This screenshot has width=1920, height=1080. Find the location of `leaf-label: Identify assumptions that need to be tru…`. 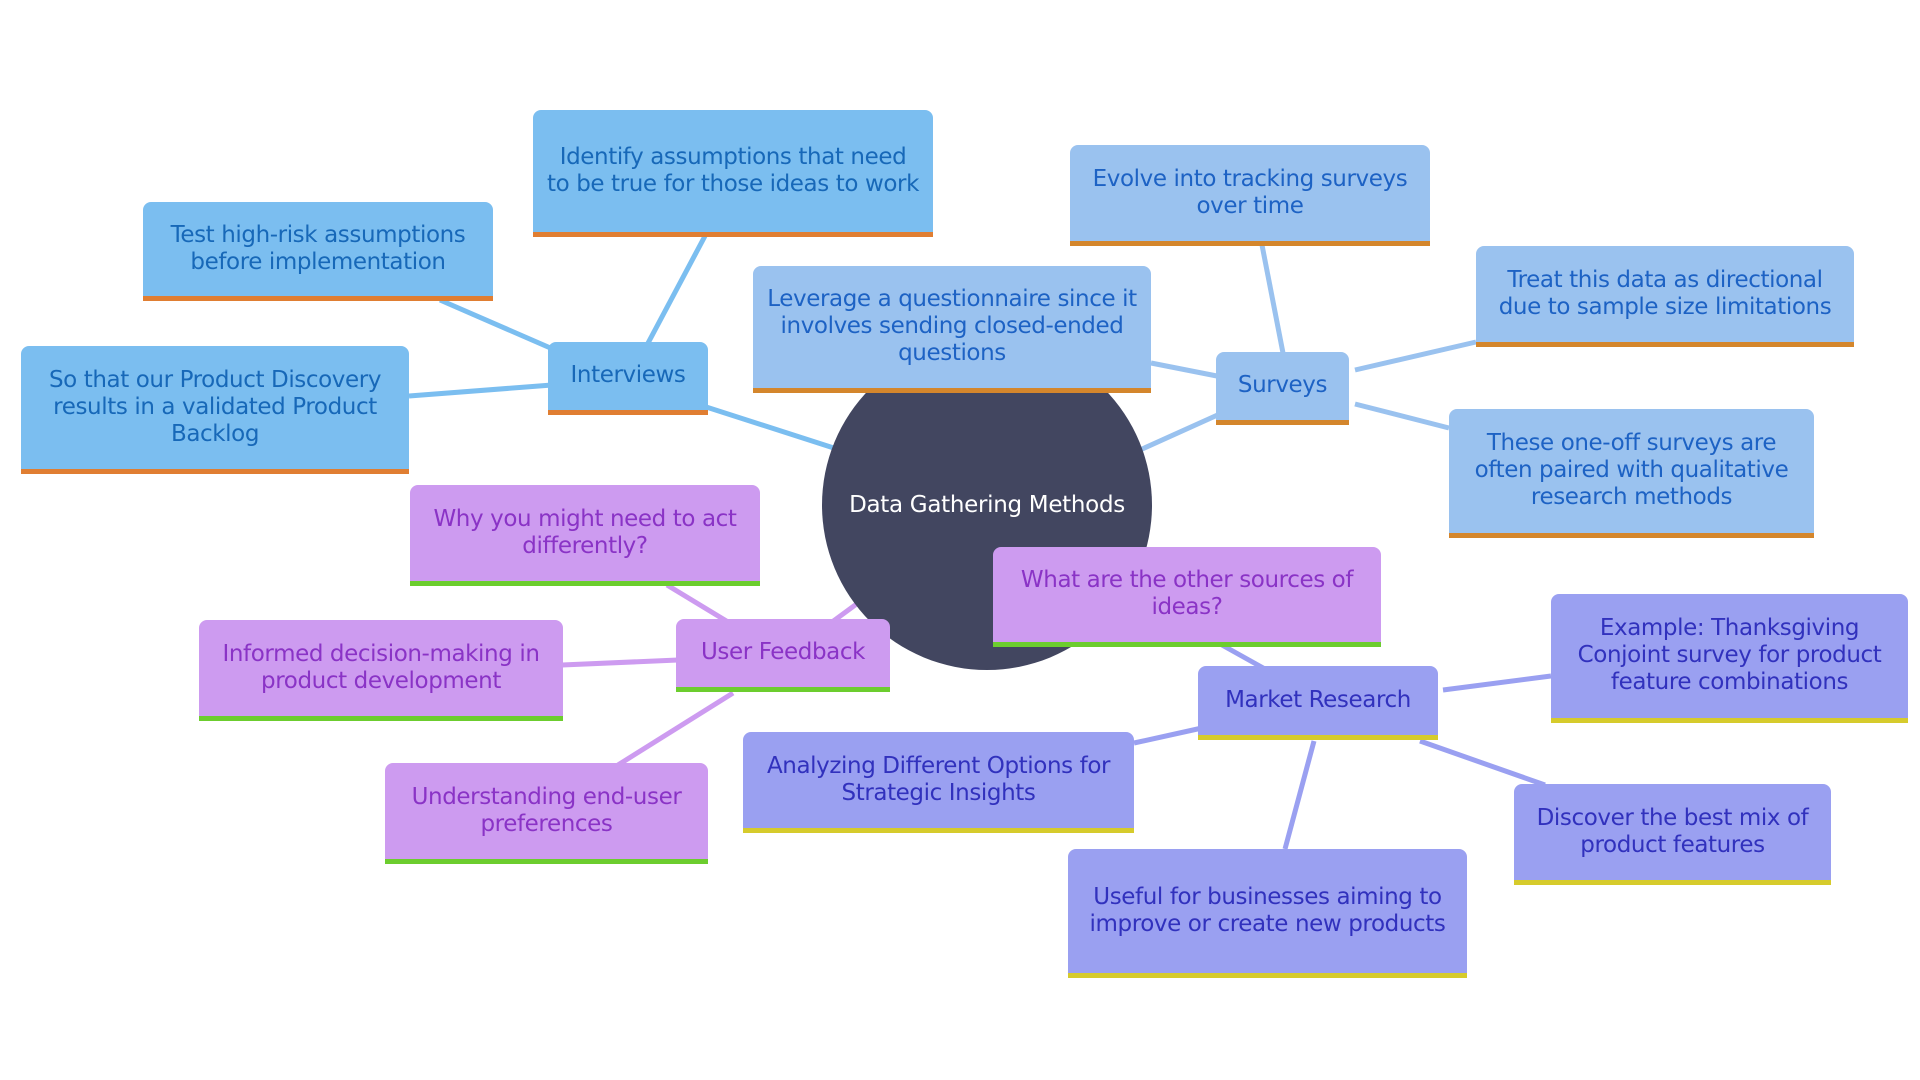

leaf-label: Identify assumptions that need to be tru… is located at coordinates (733, 170).